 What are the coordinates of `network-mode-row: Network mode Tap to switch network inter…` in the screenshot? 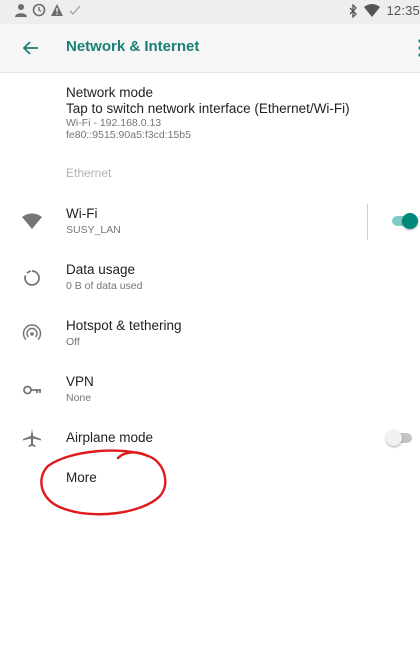 It's located at (210, 110).